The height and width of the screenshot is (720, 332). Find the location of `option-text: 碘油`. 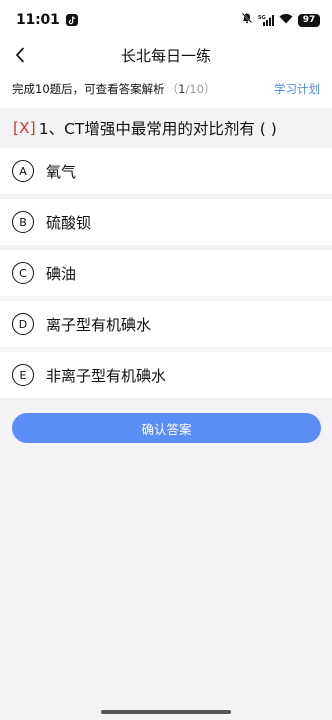

option-text: 碘油 is located at coordinates (61, 273).